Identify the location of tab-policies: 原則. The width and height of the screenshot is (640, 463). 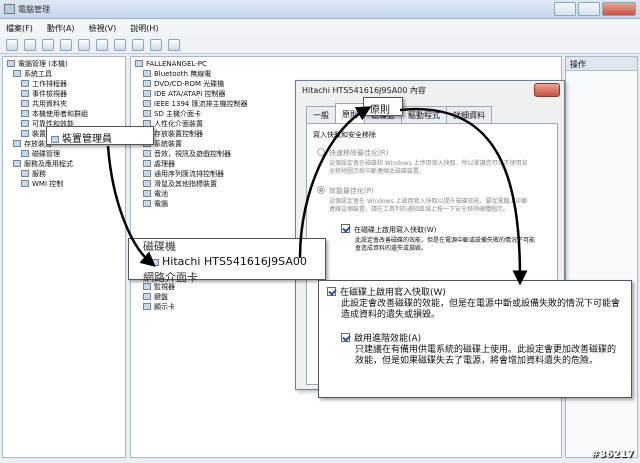
(350, 113).